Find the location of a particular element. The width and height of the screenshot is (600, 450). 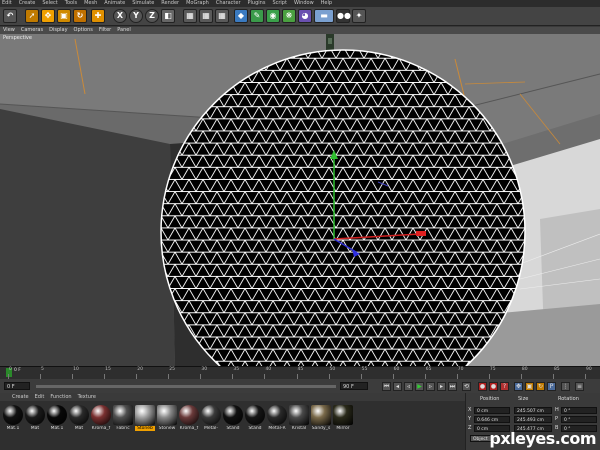

menu-item-tools: Tools is located at coordinates (71, 3).